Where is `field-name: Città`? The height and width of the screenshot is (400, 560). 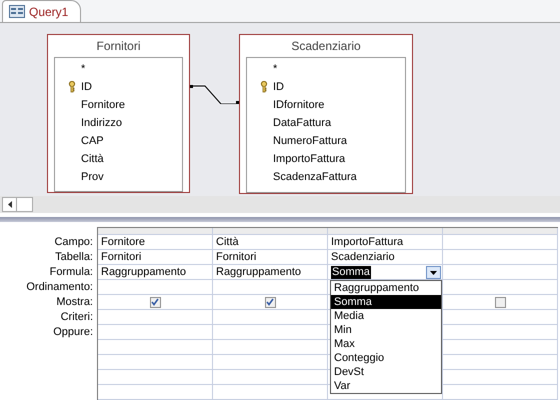
field-name: Città is located at coordinates (92, 159).